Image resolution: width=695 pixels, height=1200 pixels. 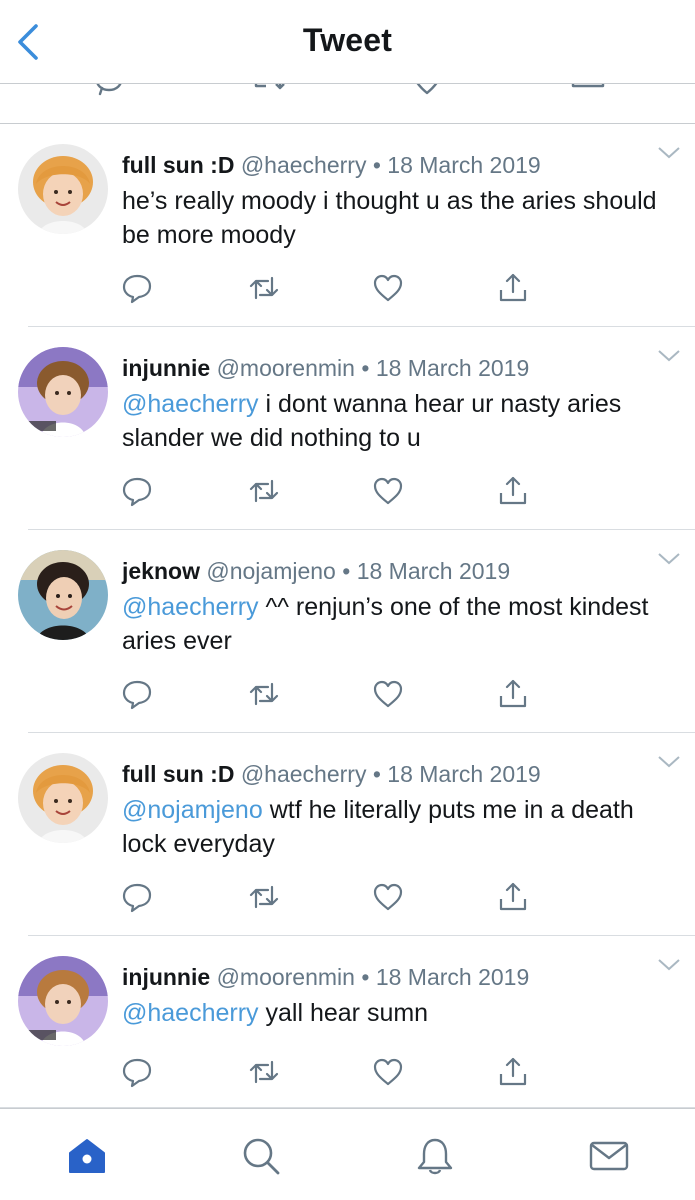 I want to click on username: @nojamjeno, so click(x=270, y=571).